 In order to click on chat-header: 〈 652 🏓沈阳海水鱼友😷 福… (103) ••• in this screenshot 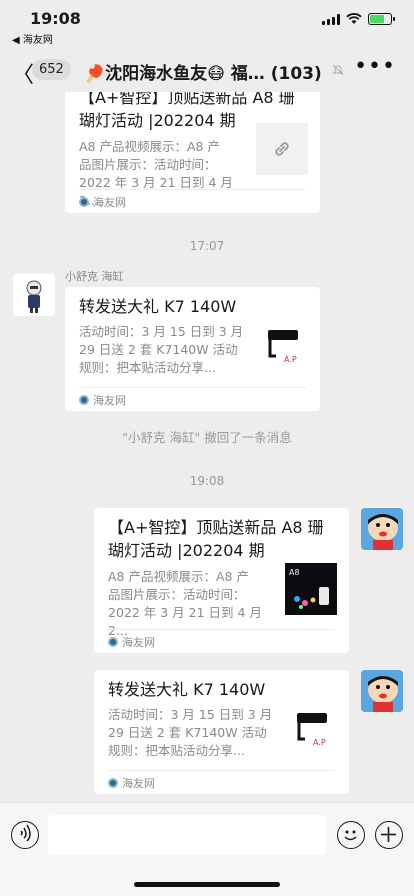, I will do `click(207, 70)`.